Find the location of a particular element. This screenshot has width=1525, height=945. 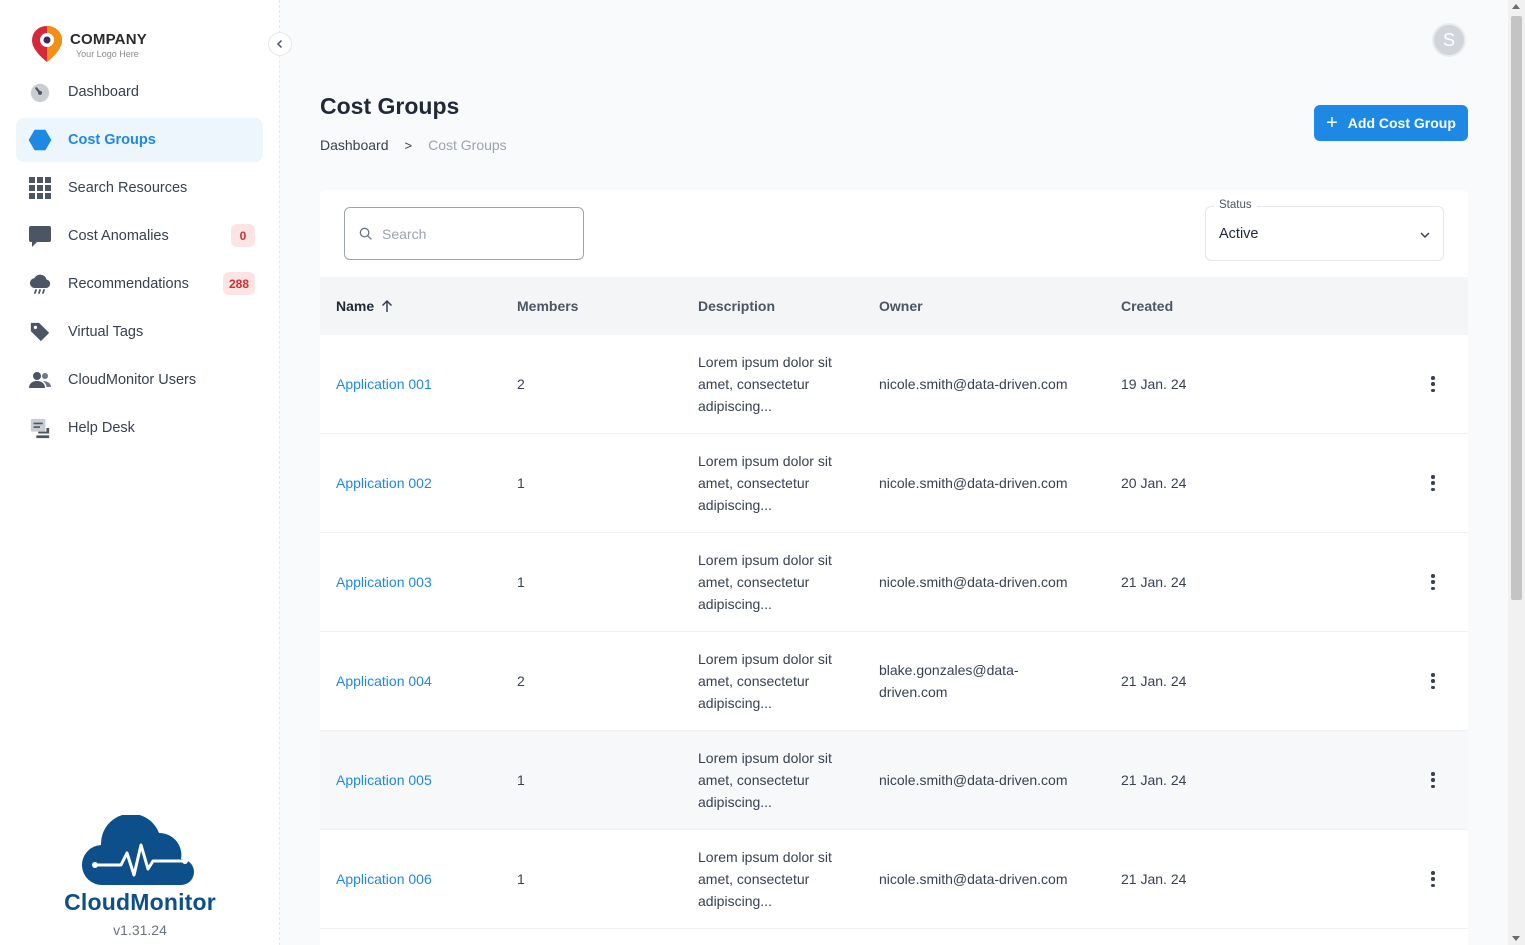

sidebar-item-label: Dashboard is located at coordinates (103, 92).